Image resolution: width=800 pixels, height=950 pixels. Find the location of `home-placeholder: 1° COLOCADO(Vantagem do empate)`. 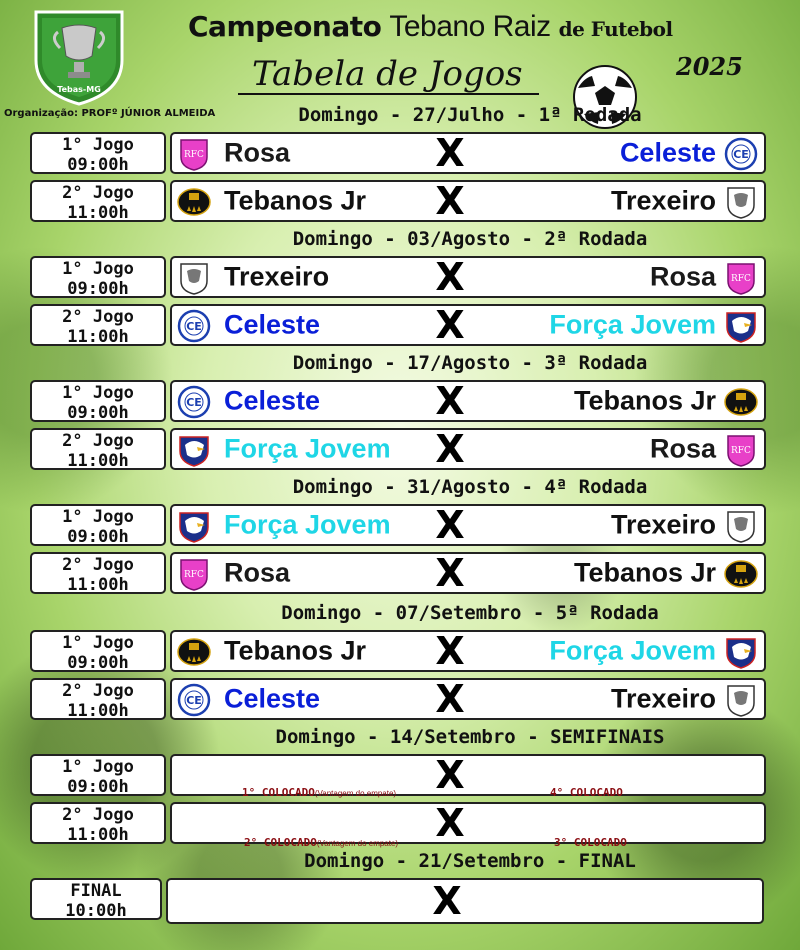

home-placeholder: 1° COLOCADO(Vantagem do empate) is located at coordinates (319, 792).